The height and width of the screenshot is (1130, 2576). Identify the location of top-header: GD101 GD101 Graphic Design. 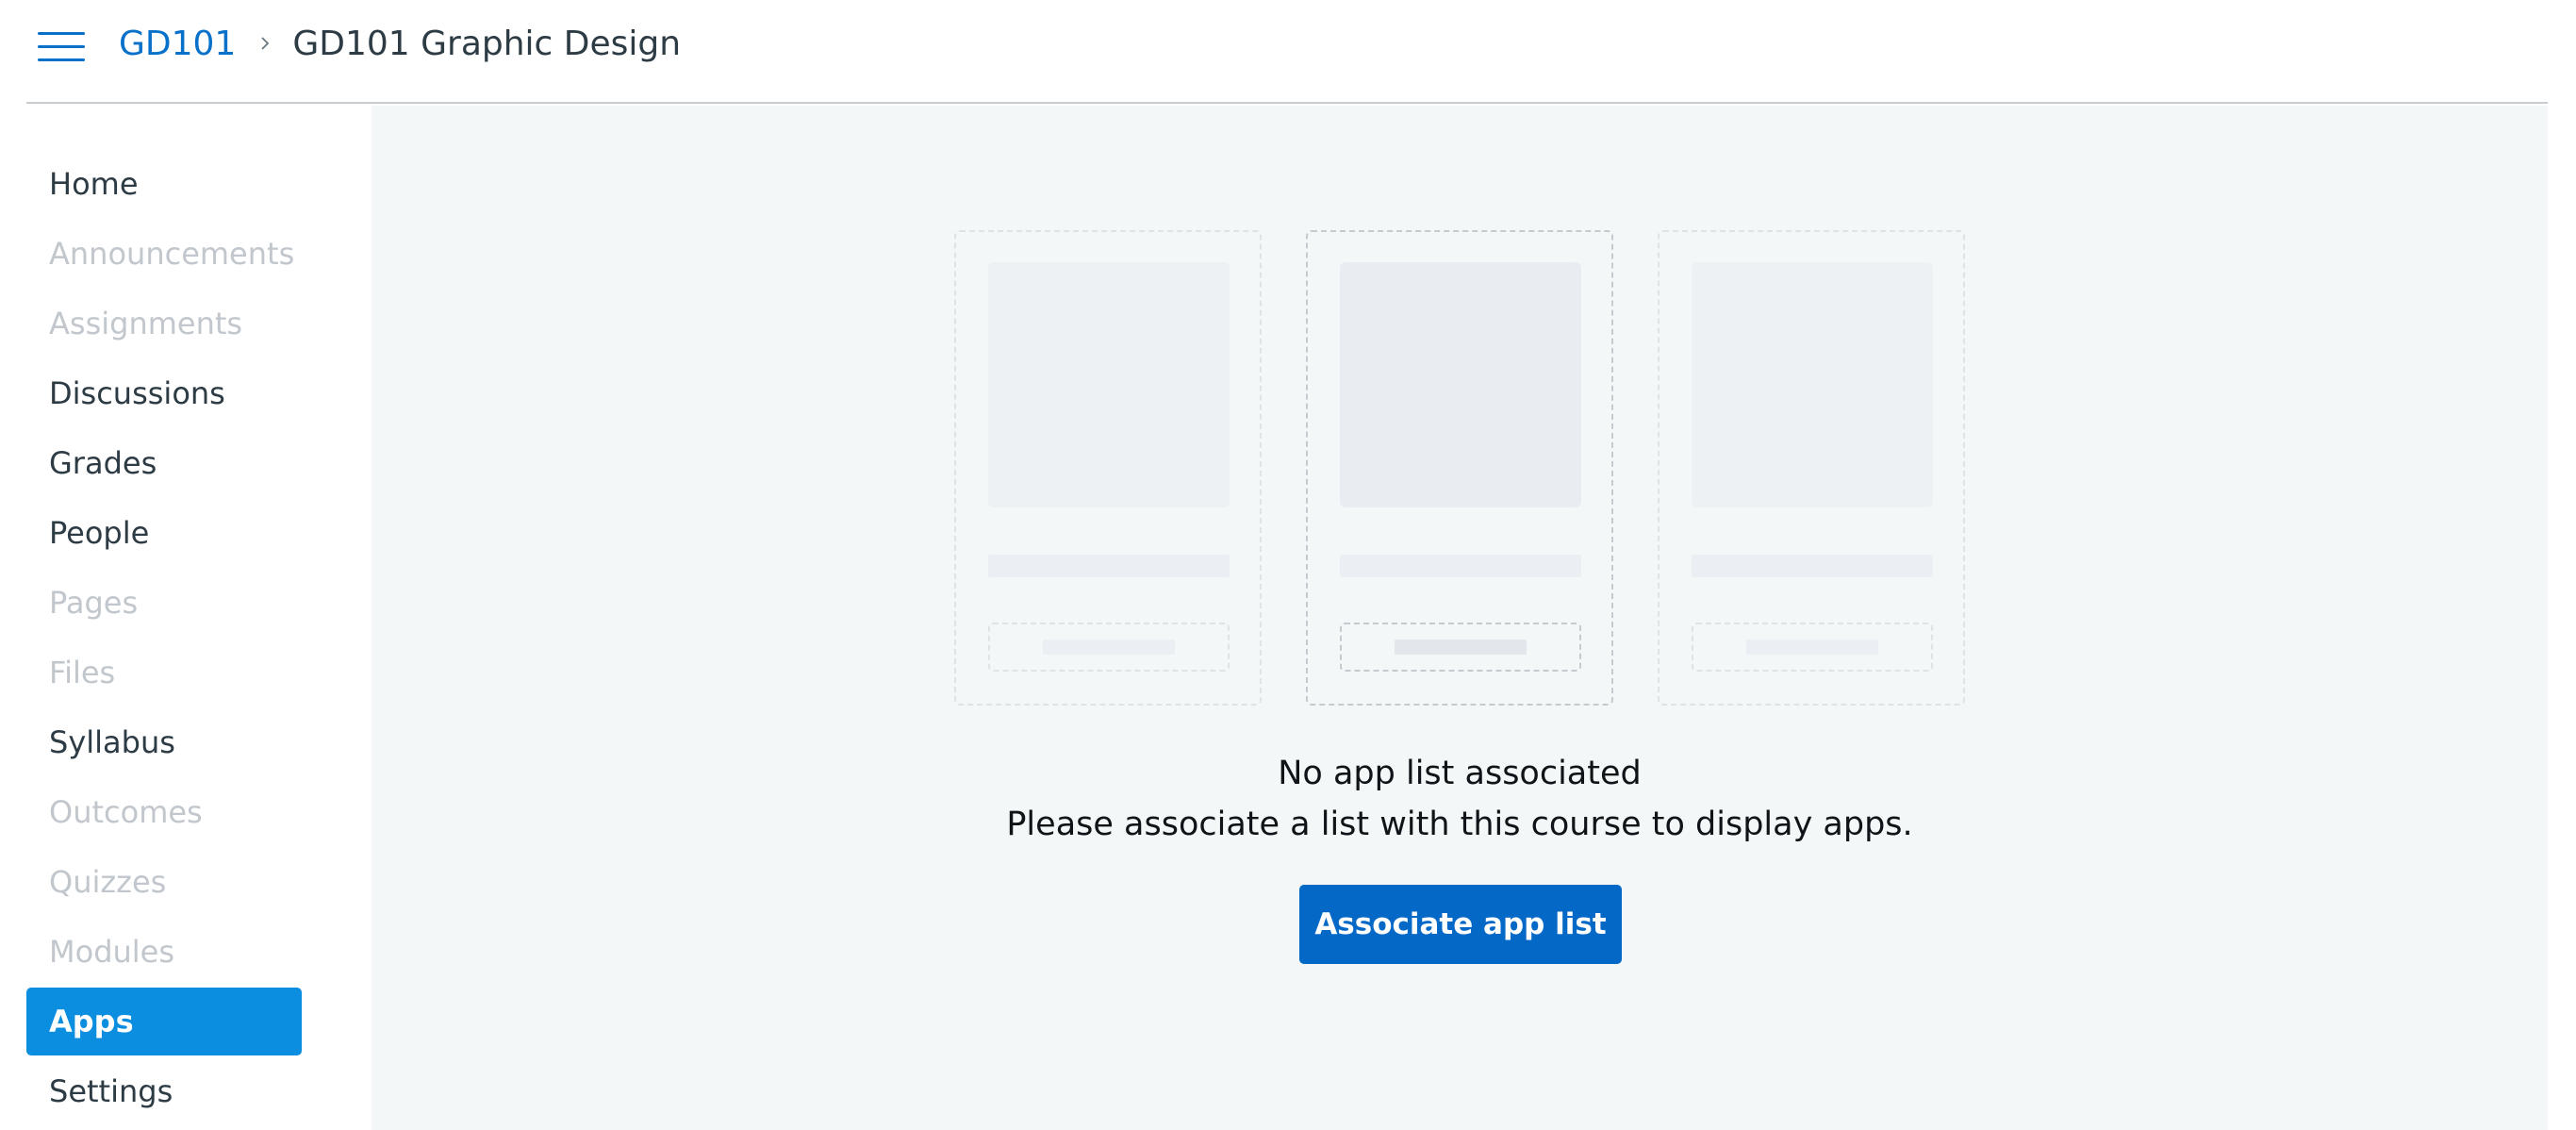
(1287, 52).